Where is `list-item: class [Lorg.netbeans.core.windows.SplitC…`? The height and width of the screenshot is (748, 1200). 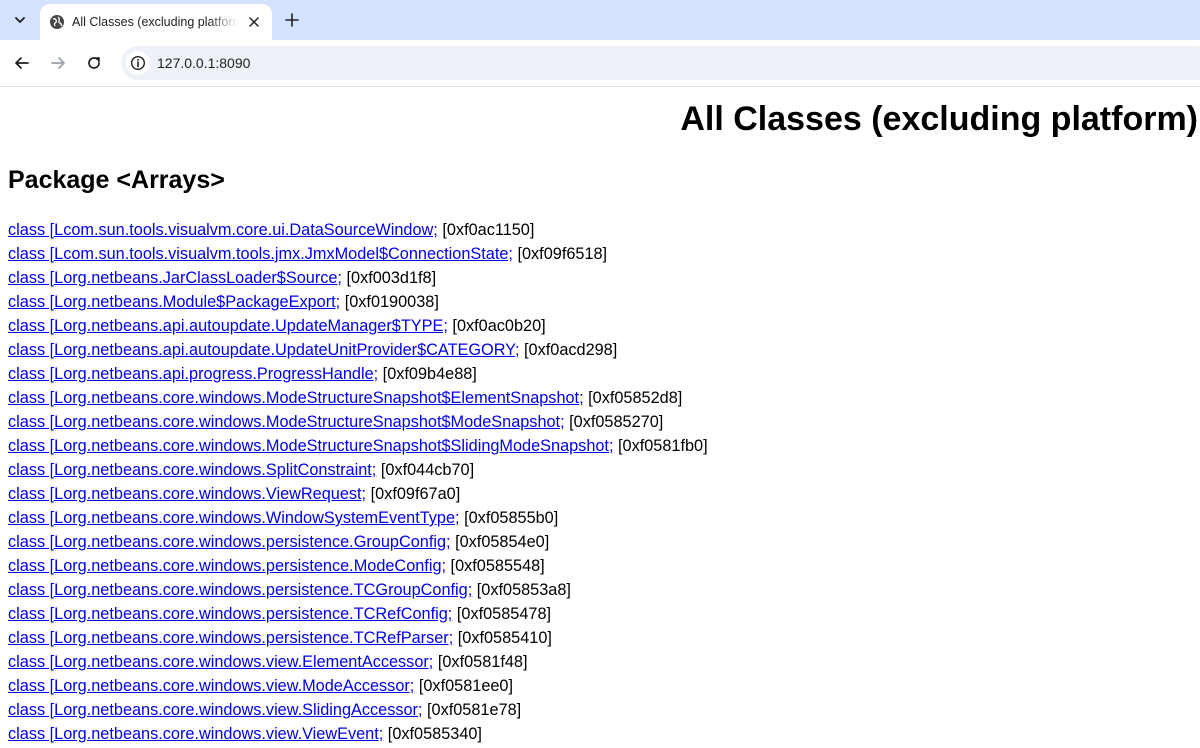
list-item: class [Lorg.netbeans.core.windows.SplitC… is located at coordinates (358, 470).